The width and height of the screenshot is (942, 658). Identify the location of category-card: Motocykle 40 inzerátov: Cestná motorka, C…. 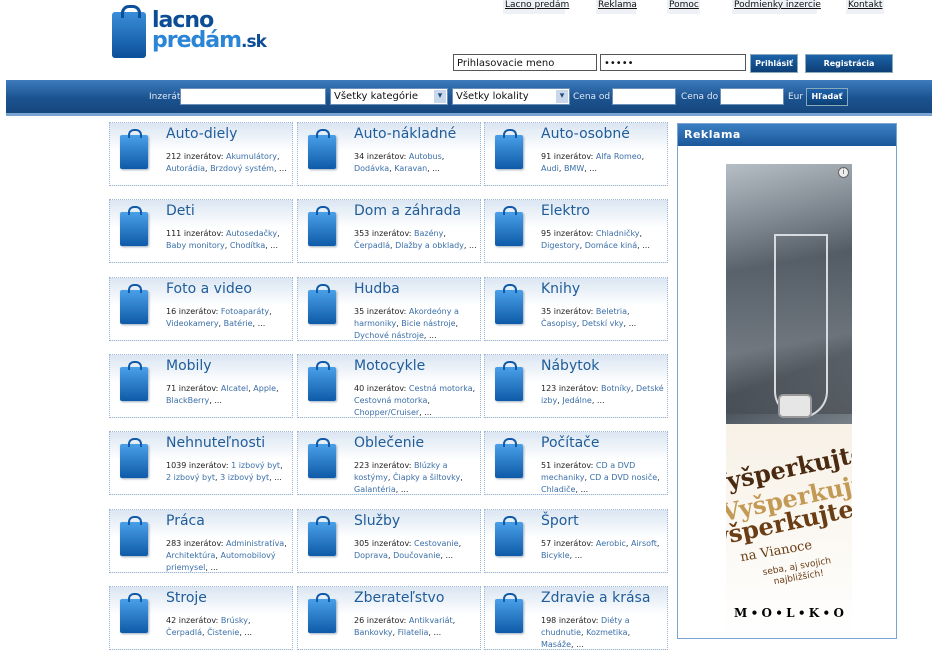
(389, 386).